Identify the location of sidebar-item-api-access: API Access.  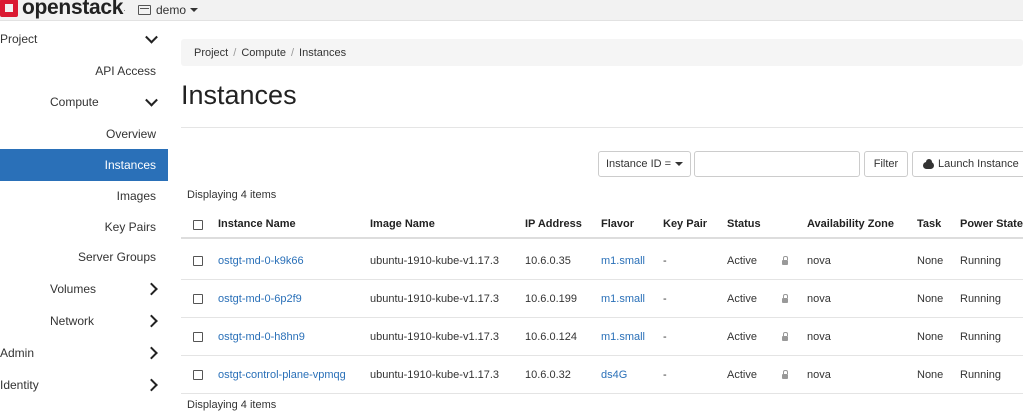
(84, 71).